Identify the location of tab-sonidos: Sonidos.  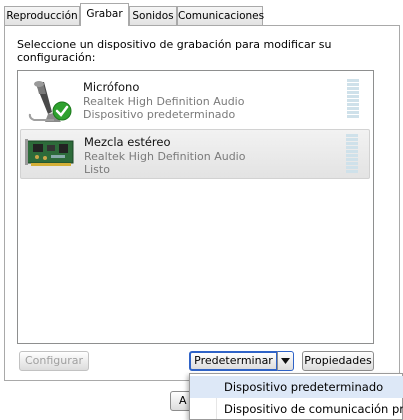
(153, 15).